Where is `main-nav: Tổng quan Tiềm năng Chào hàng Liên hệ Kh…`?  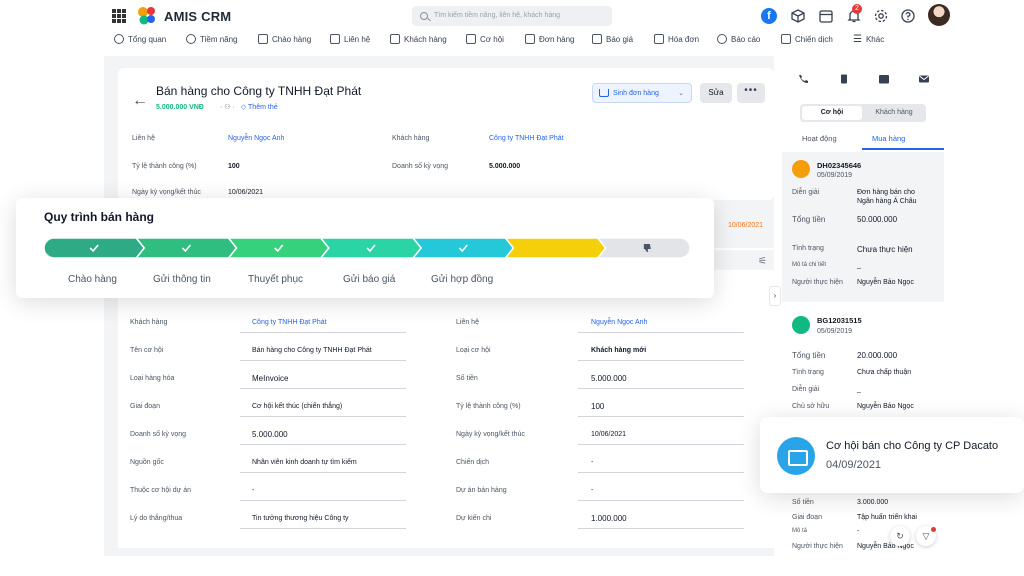
main-nav: Tổng quan Tiềm năng Chào hàng Liên hệ Kh… is located at coordinates (512, 41).